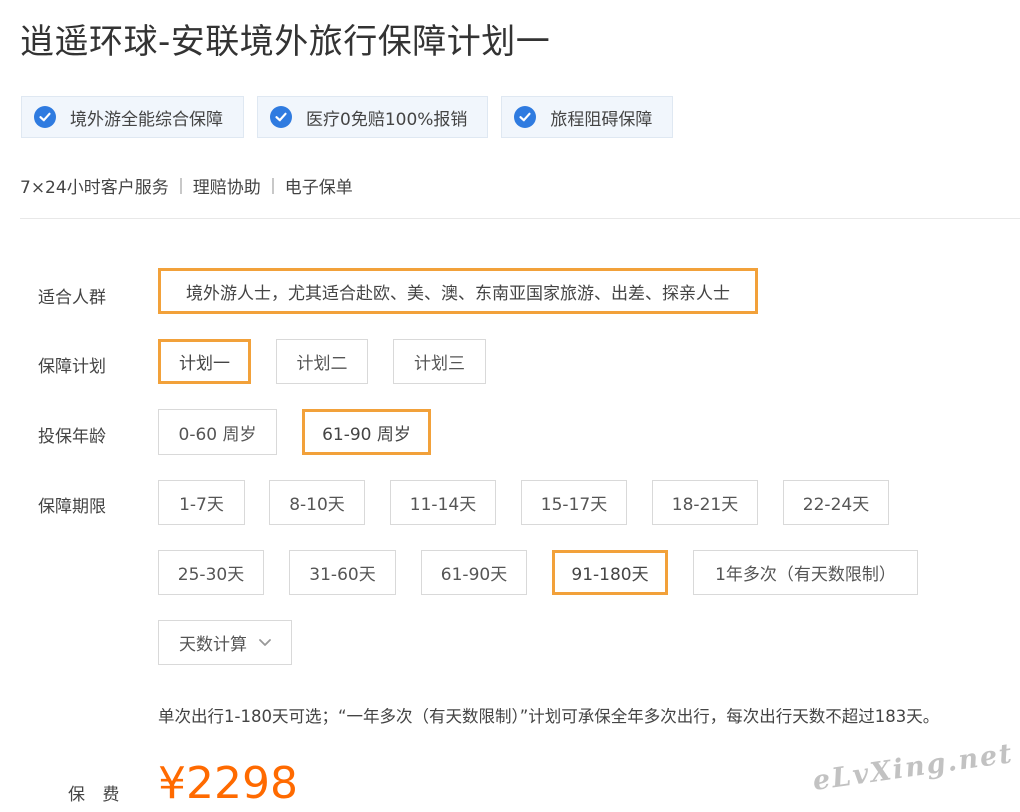 The width and height of the screenshot is (1020, 812). I want to click on feature-tag: 境外游全能综合保障, so click(132, 117).